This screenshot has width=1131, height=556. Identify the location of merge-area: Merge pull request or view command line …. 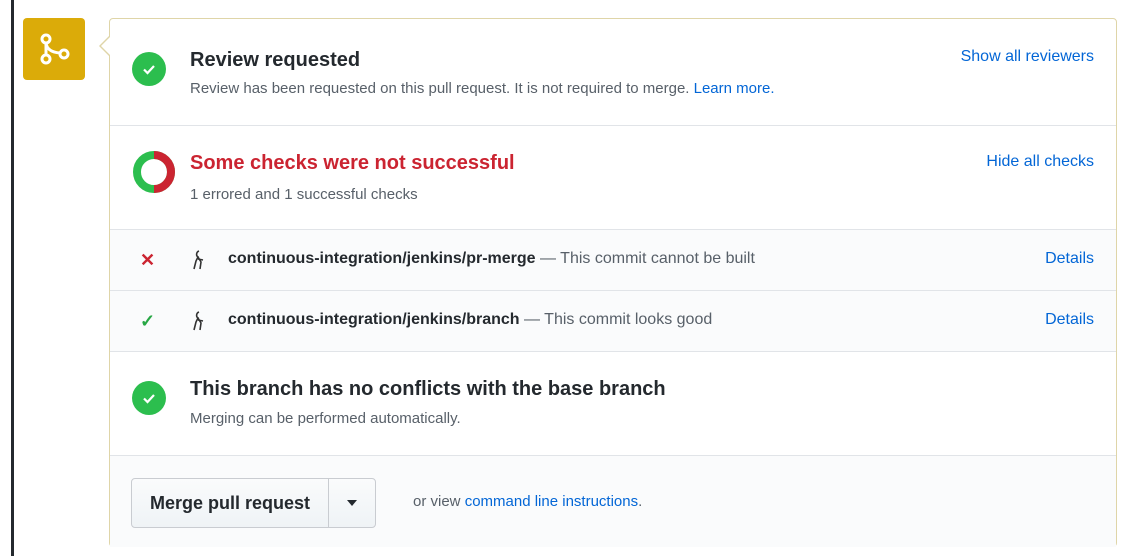
(613, 501).